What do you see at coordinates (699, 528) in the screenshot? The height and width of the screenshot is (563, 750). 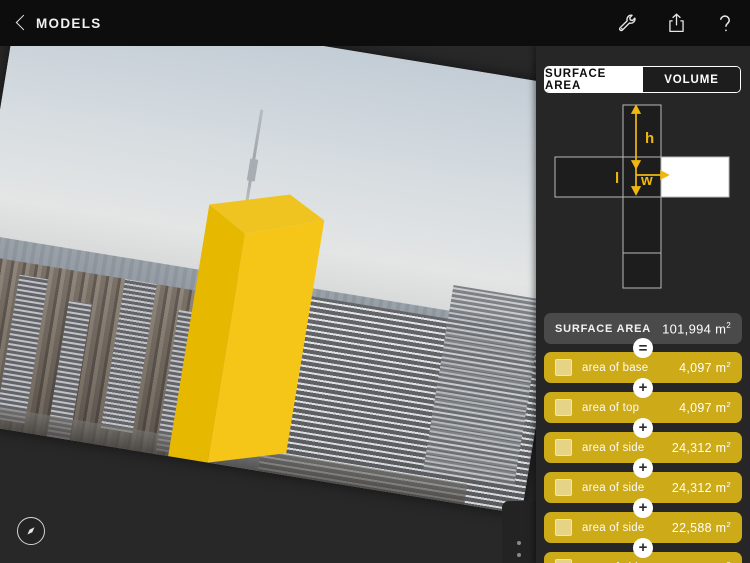 I see `term-value-number: 22,588 m` at bounding box center [699, 528].